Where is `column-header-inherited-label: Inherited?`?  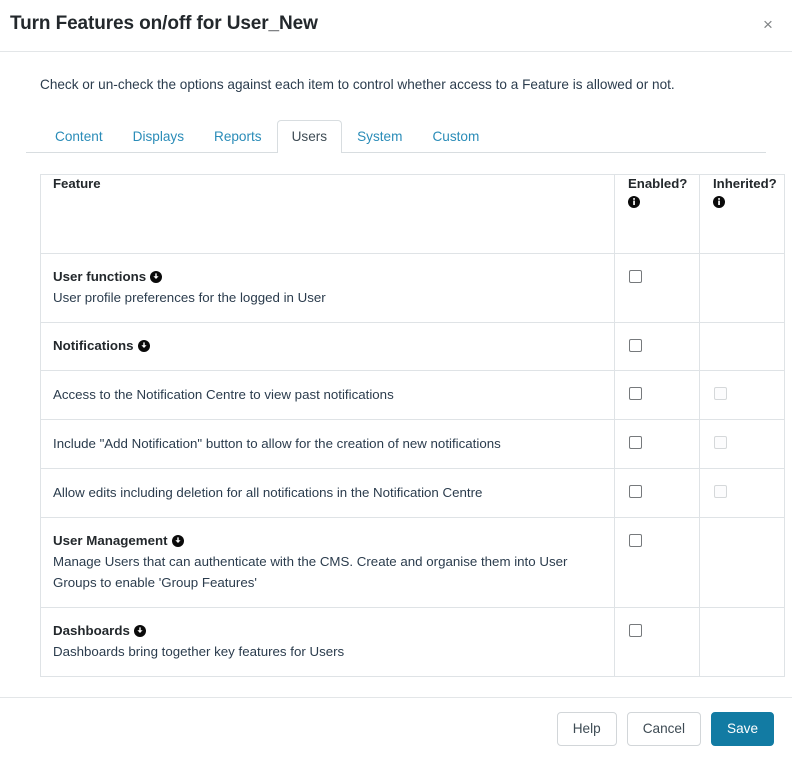
column-header-inherited-label: Inherited? is located at coordinates (745, 183).